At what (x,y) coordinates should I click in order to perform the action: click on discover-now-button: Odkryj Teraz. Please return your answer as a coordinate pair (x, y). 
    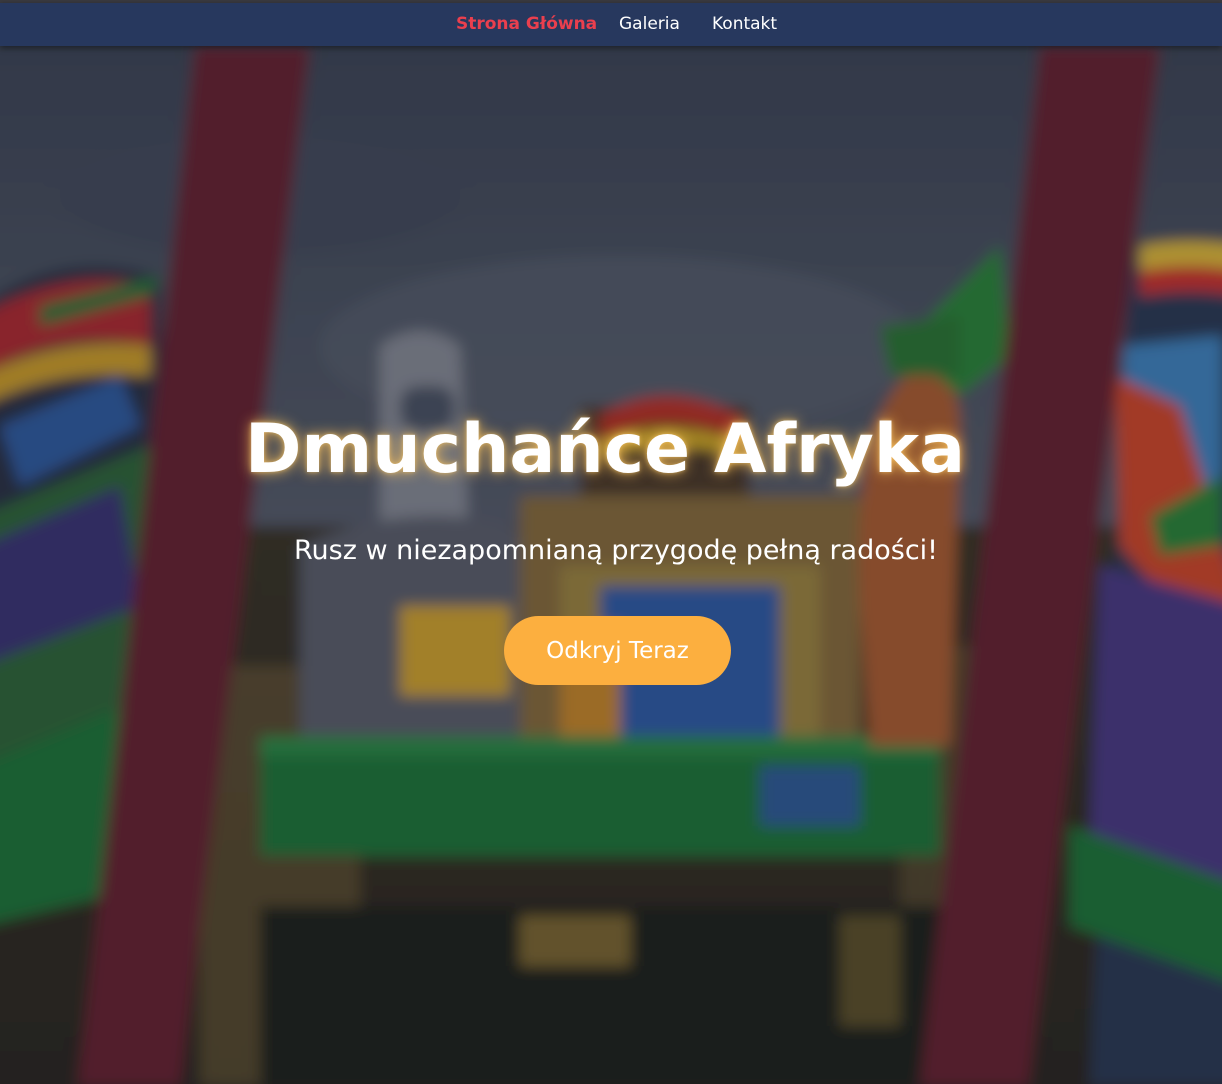
    Looking at the image, I should click on (617, 650).